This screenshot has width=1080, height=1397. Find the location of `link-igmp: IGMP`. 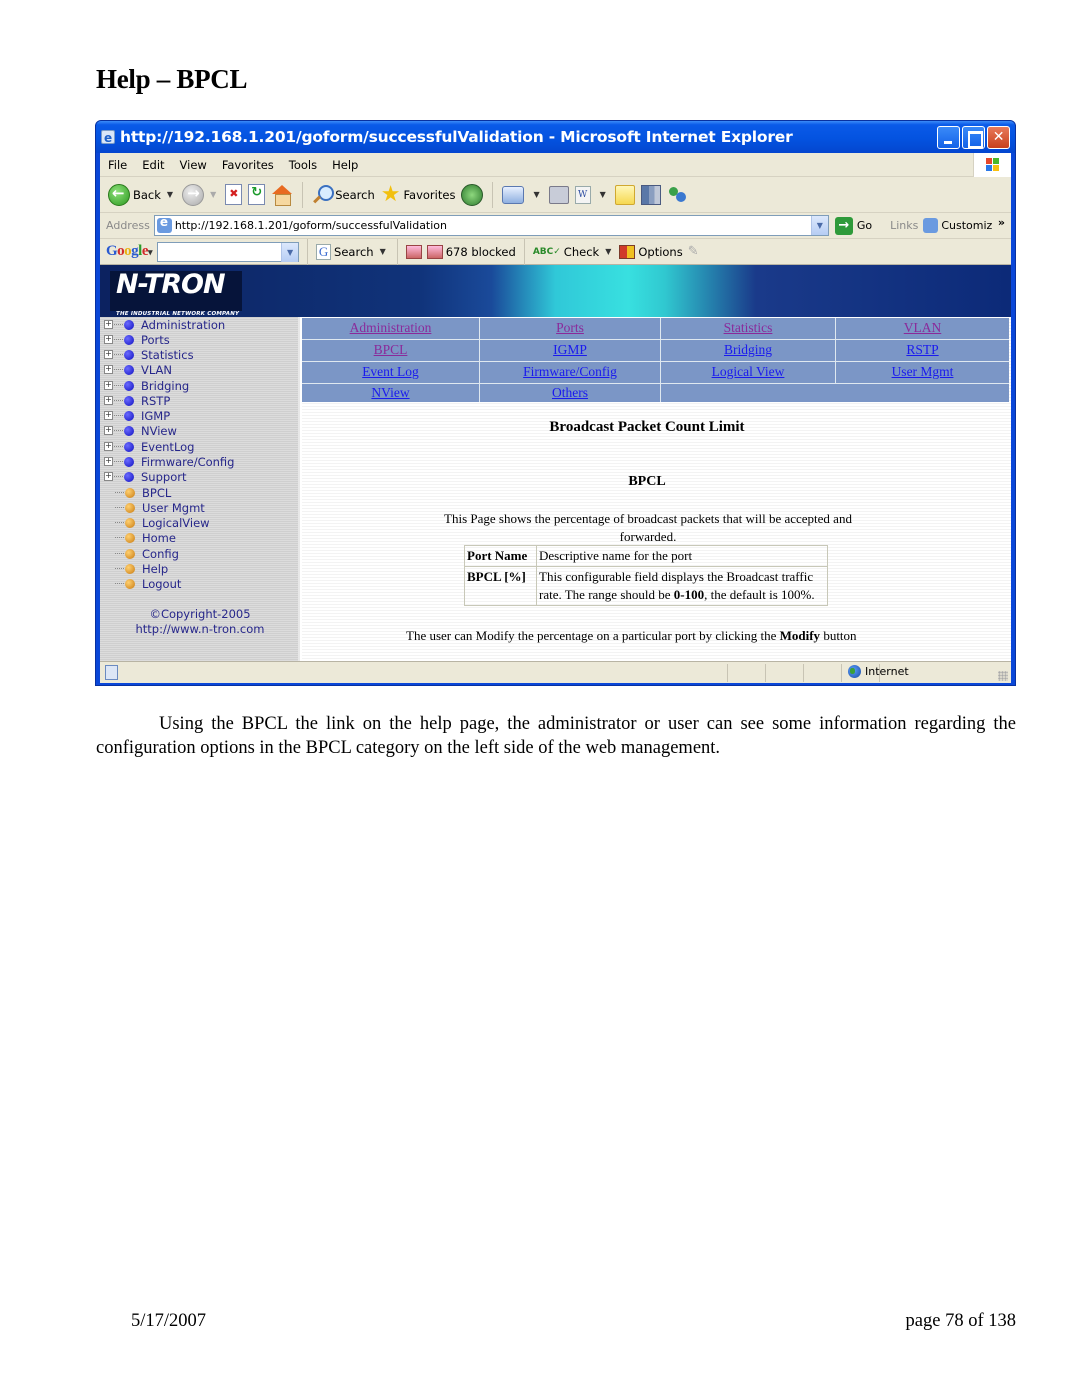

link-igmp: IGMP is located at coordinates (570, 349).